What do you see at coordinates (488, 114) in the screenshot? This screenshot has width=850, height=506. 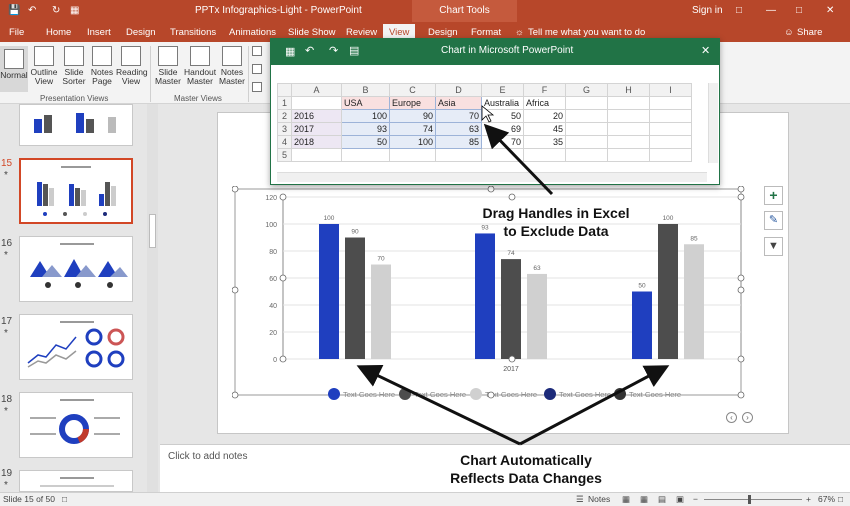 I see `mouse-cursor-icon` at bounding box center [488, 114].